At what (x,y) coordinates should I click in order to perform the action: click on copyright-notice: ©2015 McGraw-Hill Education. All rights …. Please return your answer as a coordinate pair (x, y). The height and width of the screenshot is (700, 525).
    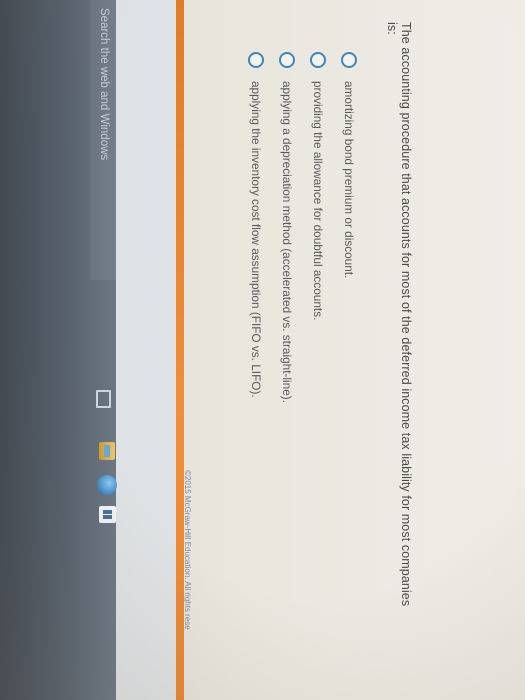
    Looking at the image, I should click on (187, 550).